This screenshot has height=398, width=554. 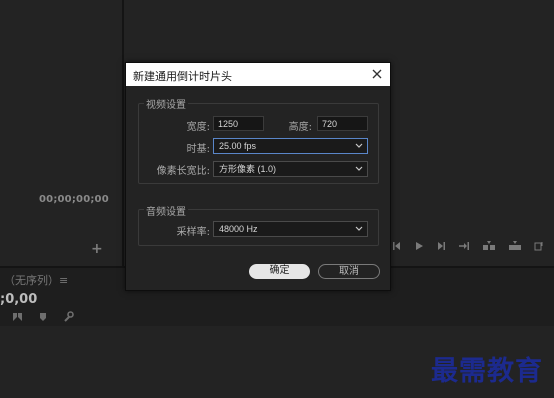 I want to click on width-field: 1250, so click(x=238, y=123).